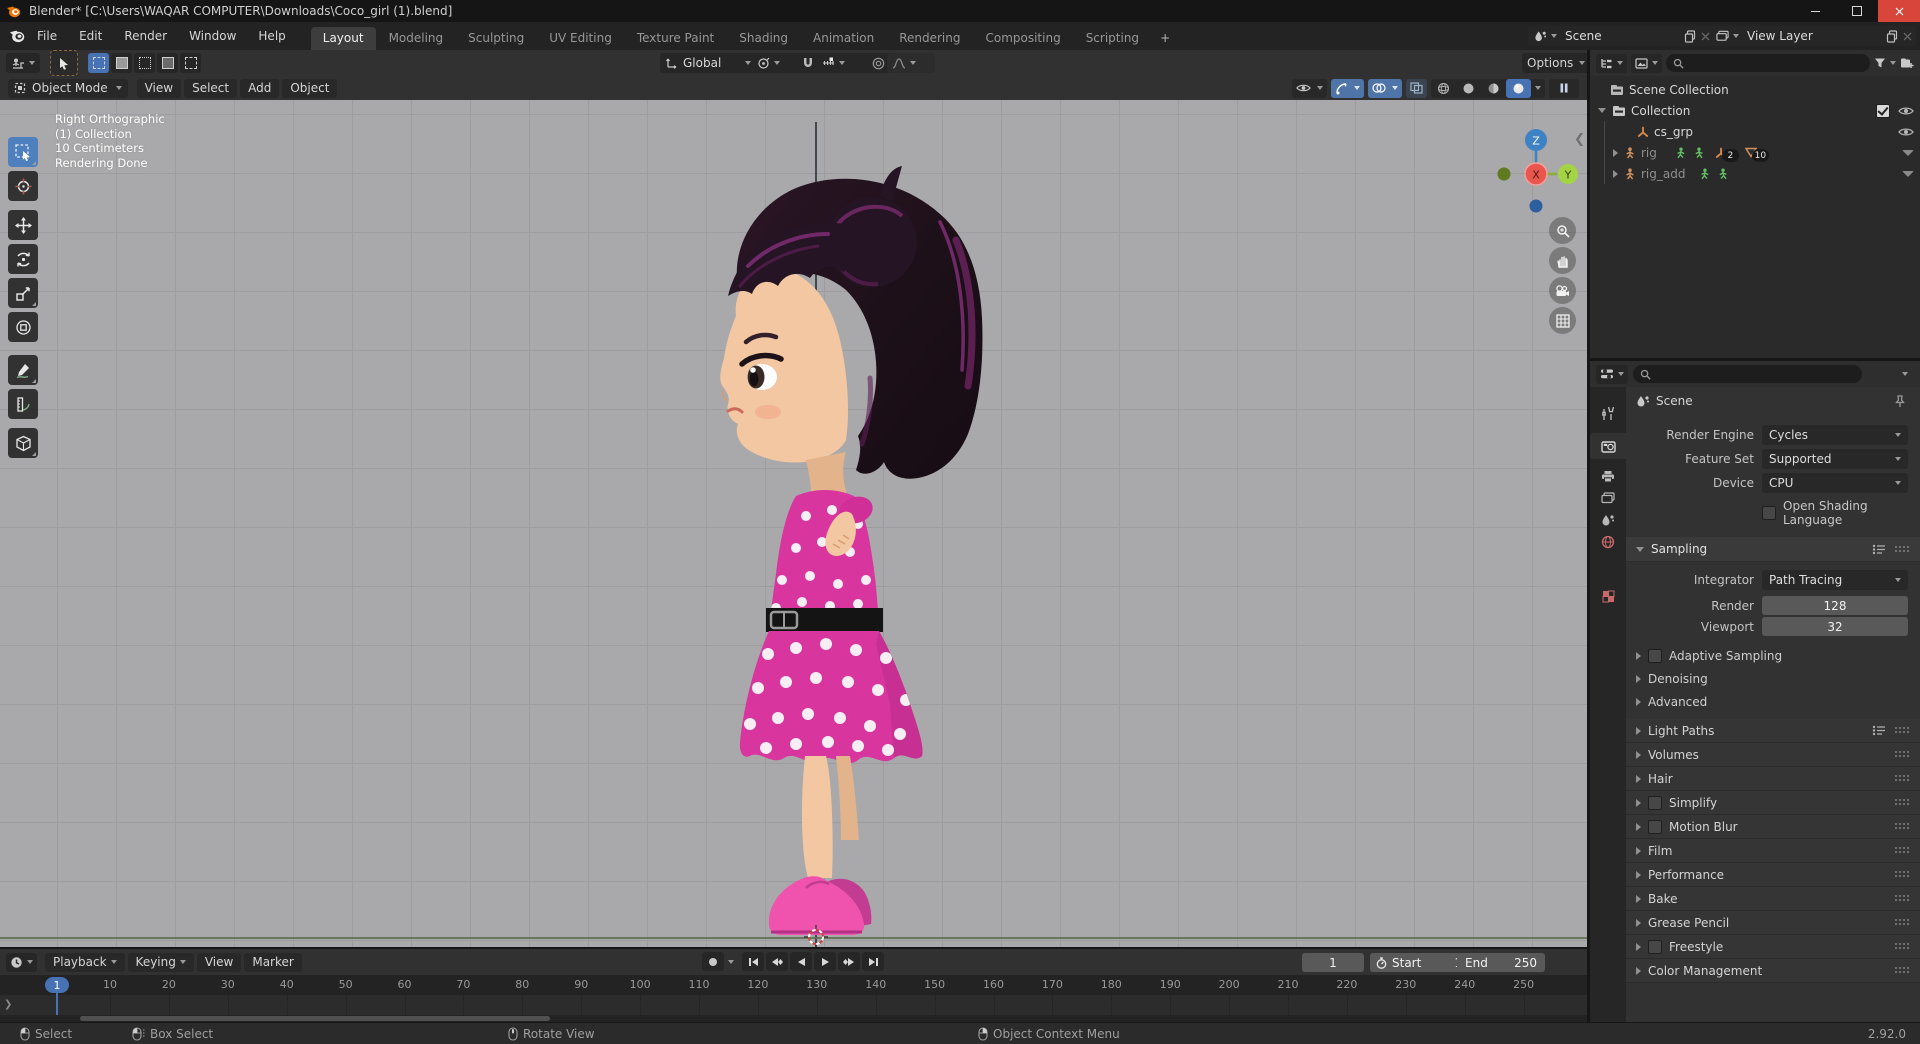 Image resolution: width=1920 pixels, height=1044 pixels. Describe the element at coordinates (416, 38) in the screenshot. I see `tab-modeling: Modeling` at that location.